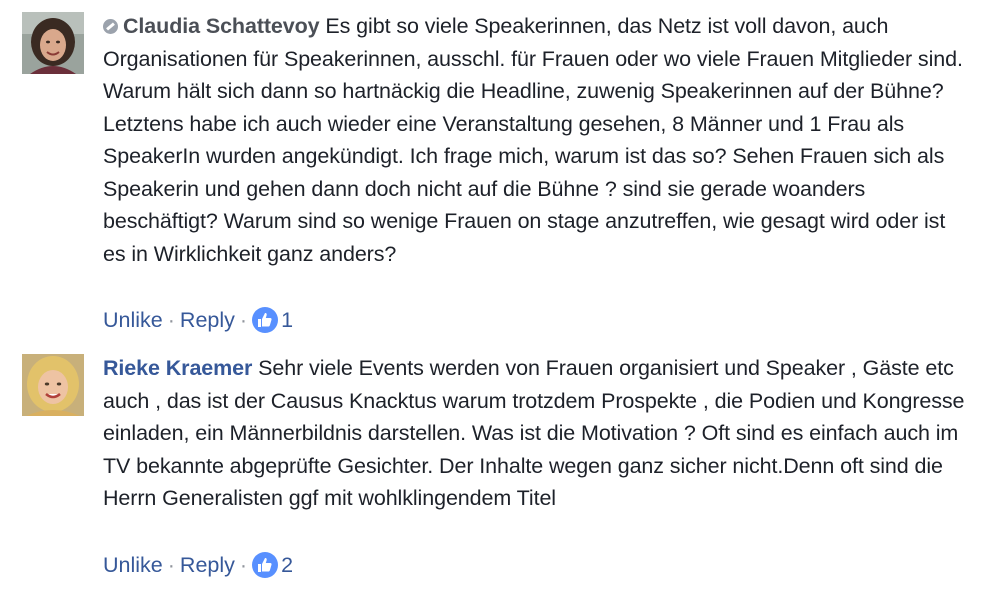 The width and height of the screenshot is (998, 592). Describe the element at coordinates (221, 26) in the screenshot. I see `comment-author: Claudia Schattevoy` at that location.